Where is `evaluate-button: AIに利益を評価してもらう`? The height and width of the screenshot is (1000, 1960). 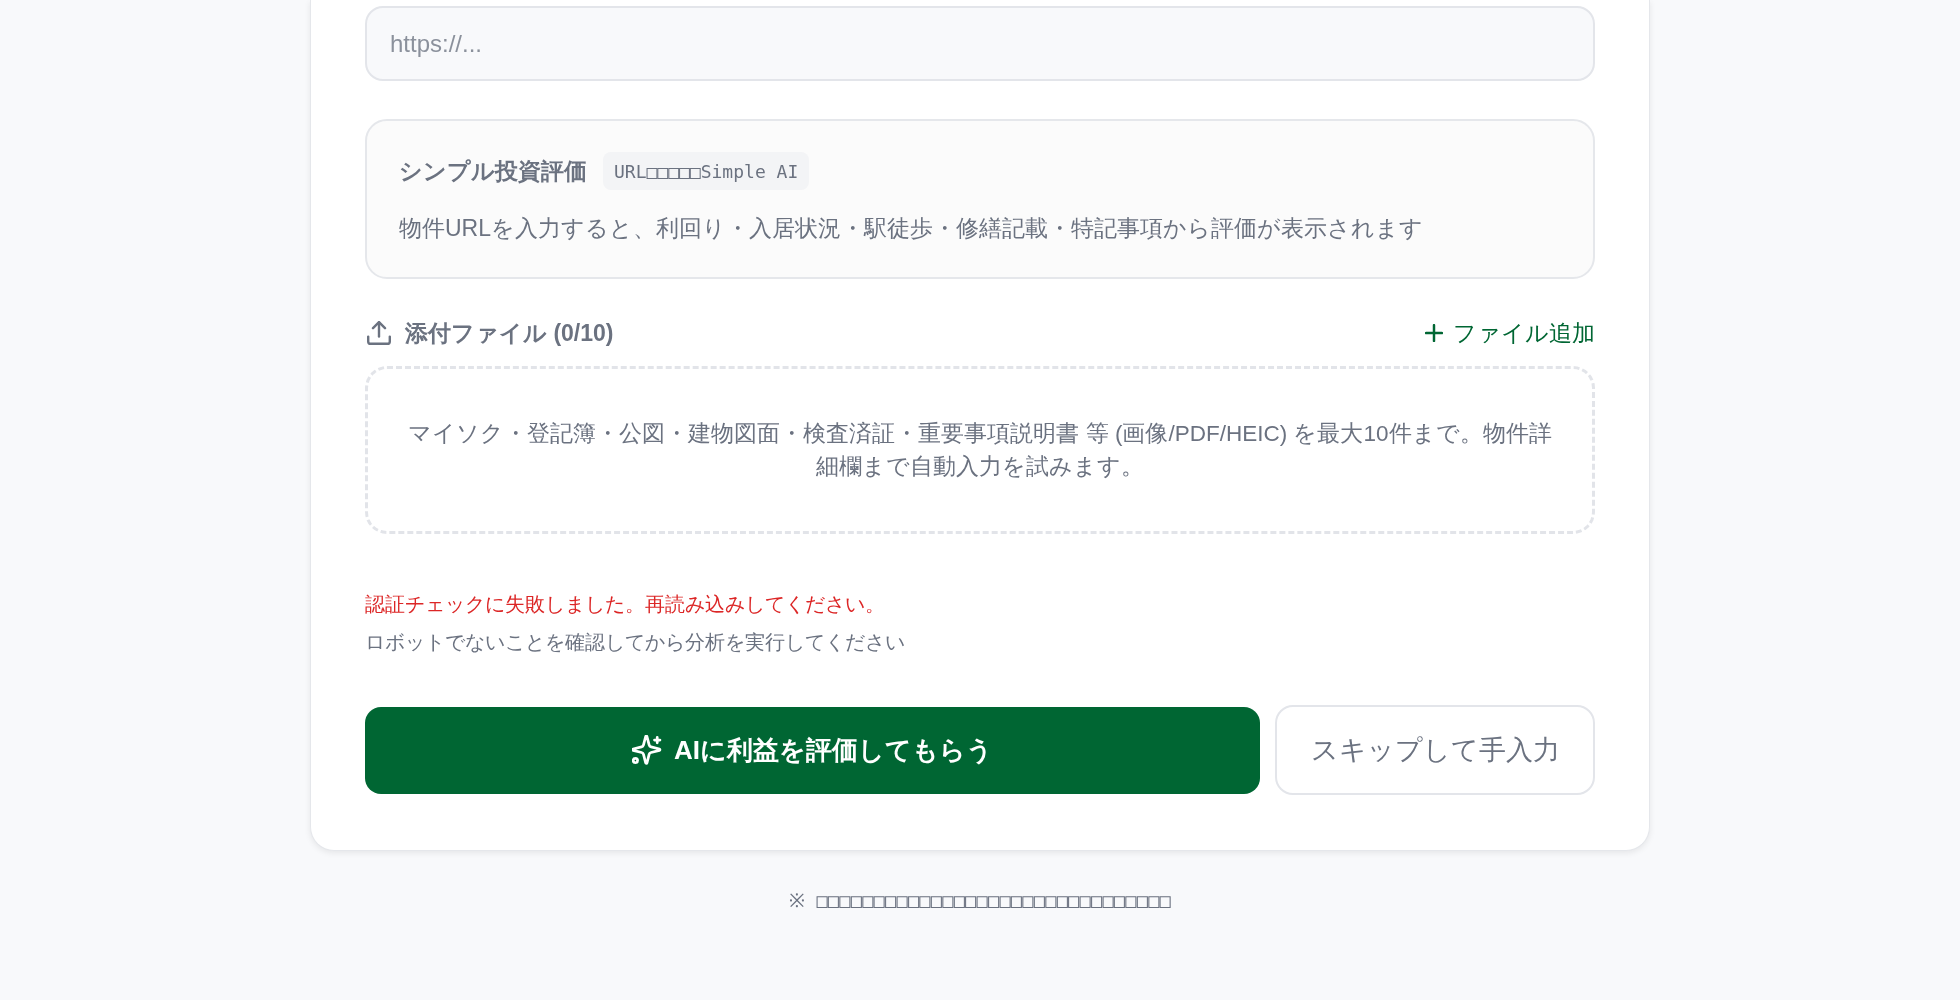 evaluate-button: AIに利益を評価してもらう is located at coordinates (812, 750).